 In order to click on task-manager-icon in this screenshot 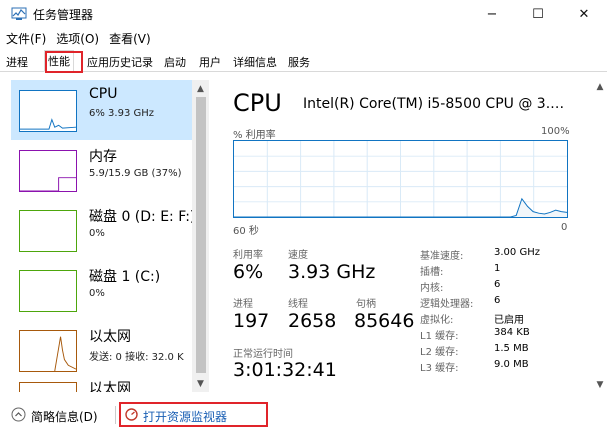, I will do `click(19, 13)`.